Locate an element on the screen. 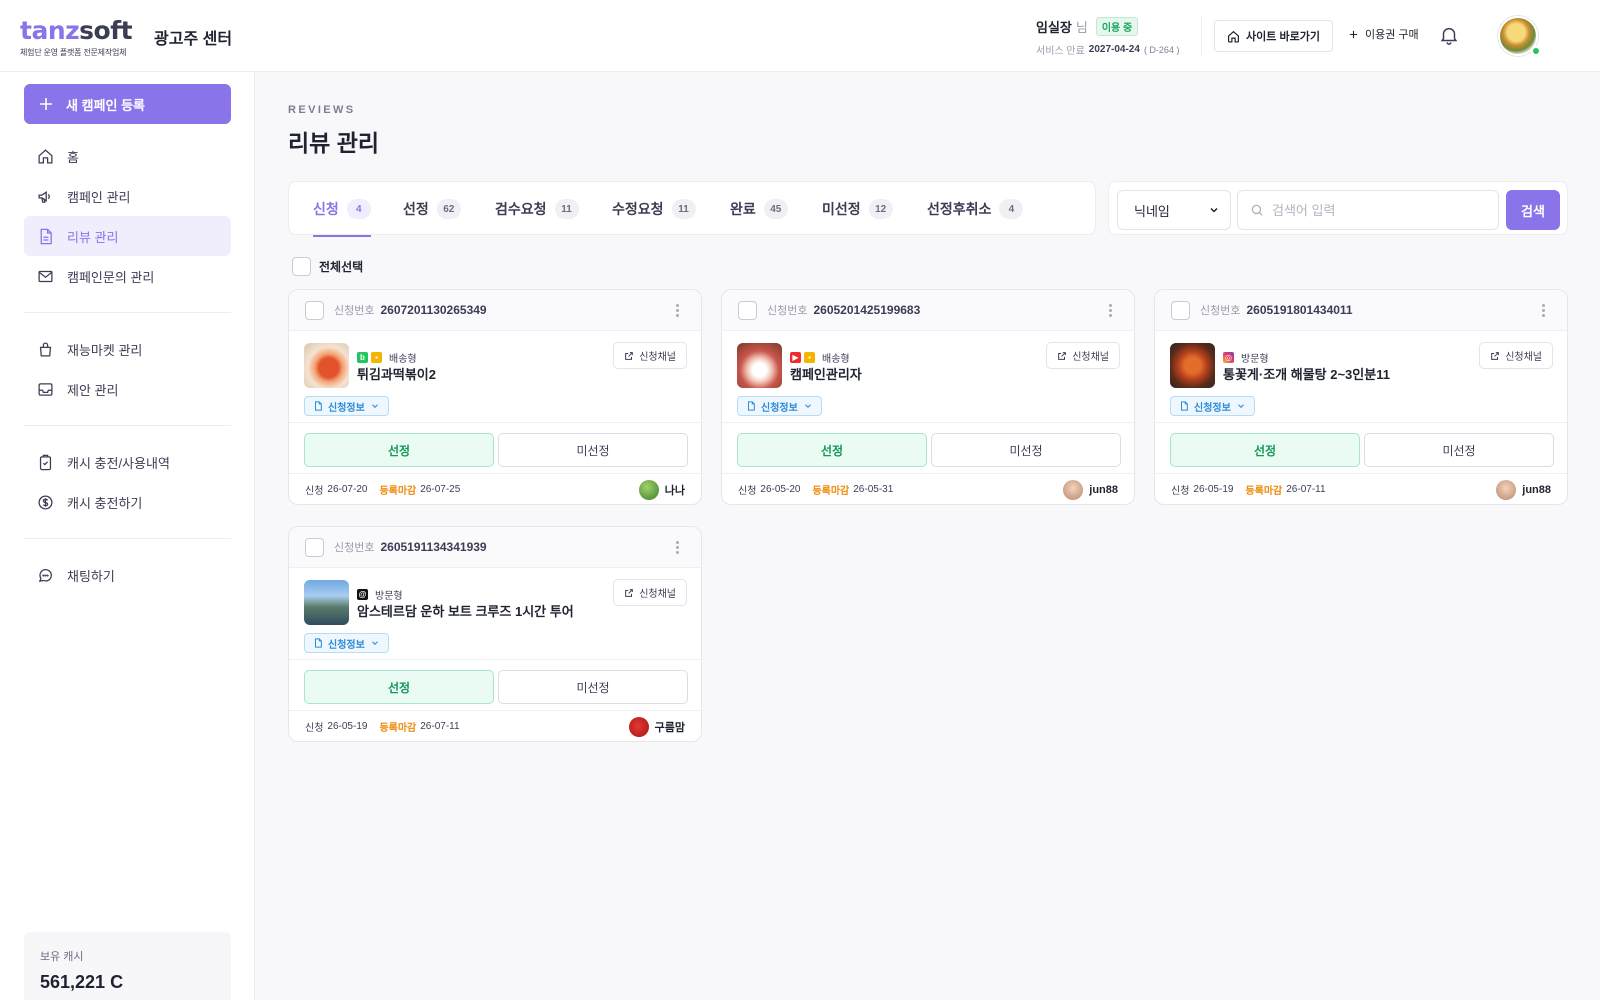 The image size is (1600, 1000). search-button: 검색 is located at coordinates (1533, 210).